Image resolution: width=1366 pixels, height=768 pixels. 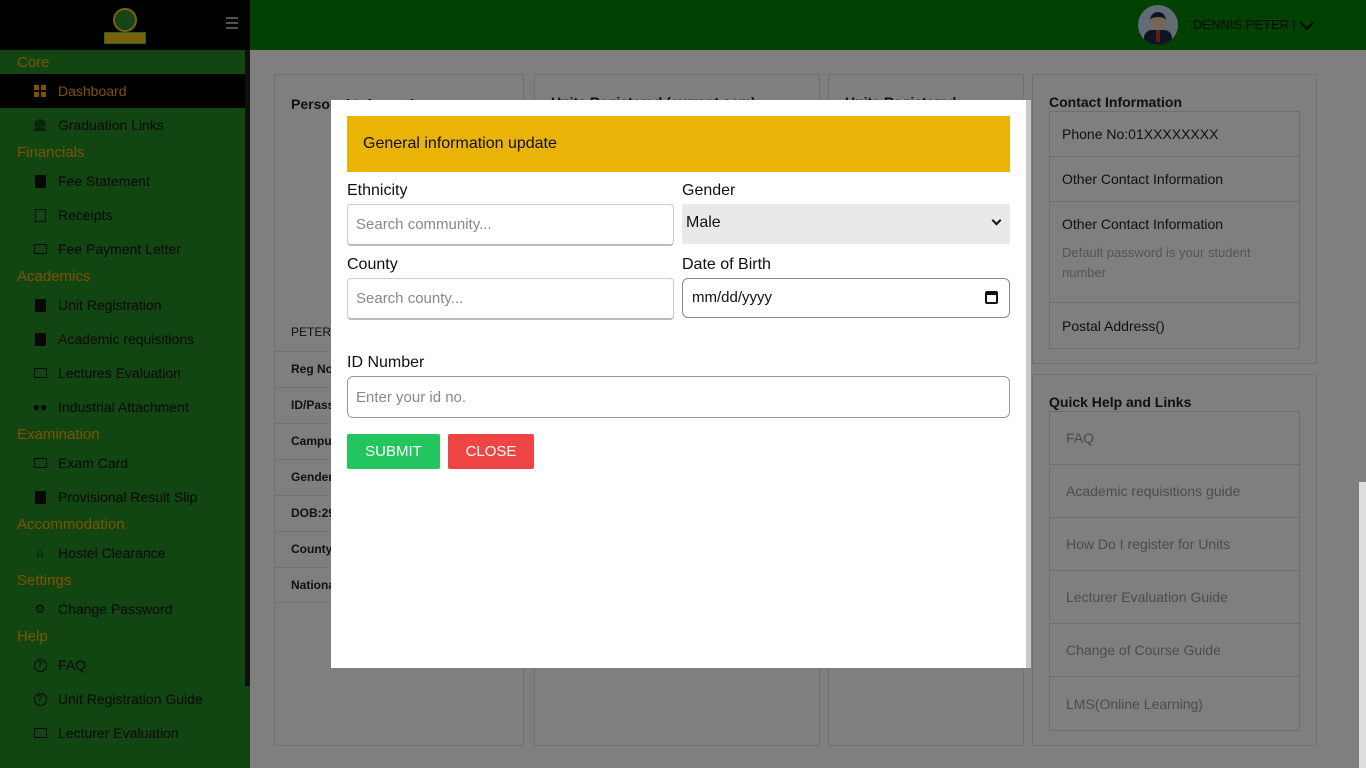 I want to click on id-number-label: ID Number, so click(x=386, y=362).